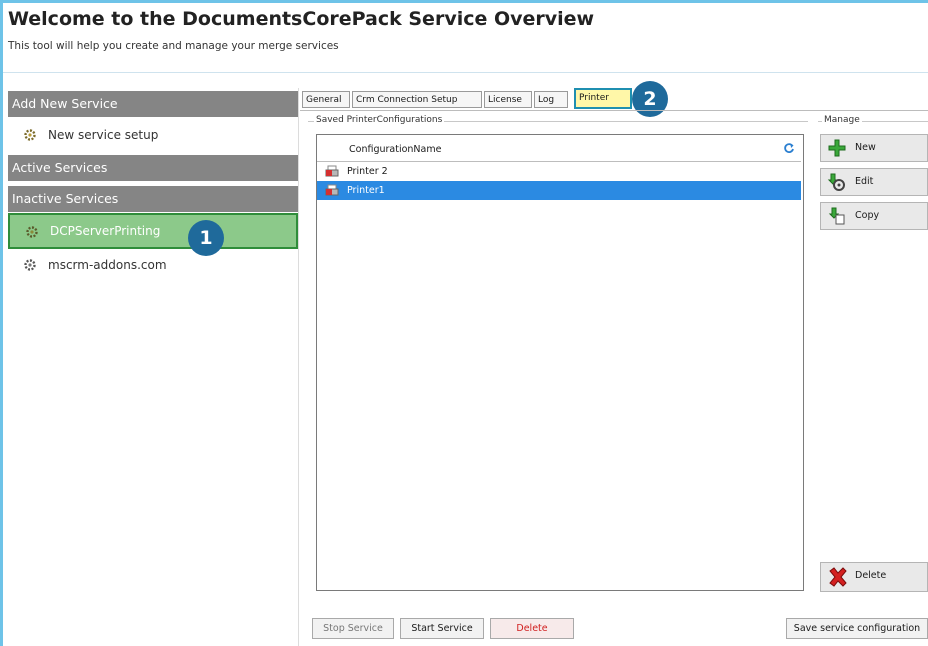 The height and width of the screenshot is (646, 928). I want to click on tab-printer: Printer, so click(603, 98).